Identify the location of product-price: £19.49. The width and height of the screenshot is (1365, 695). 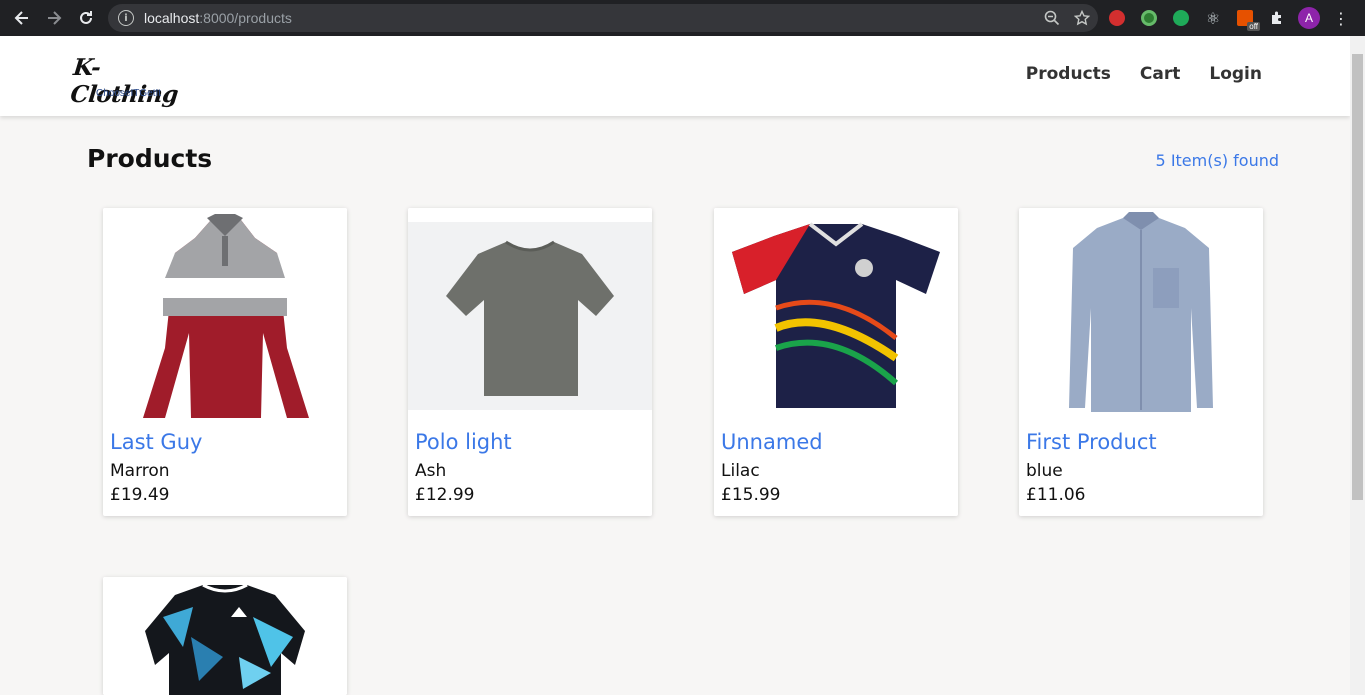
(140, 495).